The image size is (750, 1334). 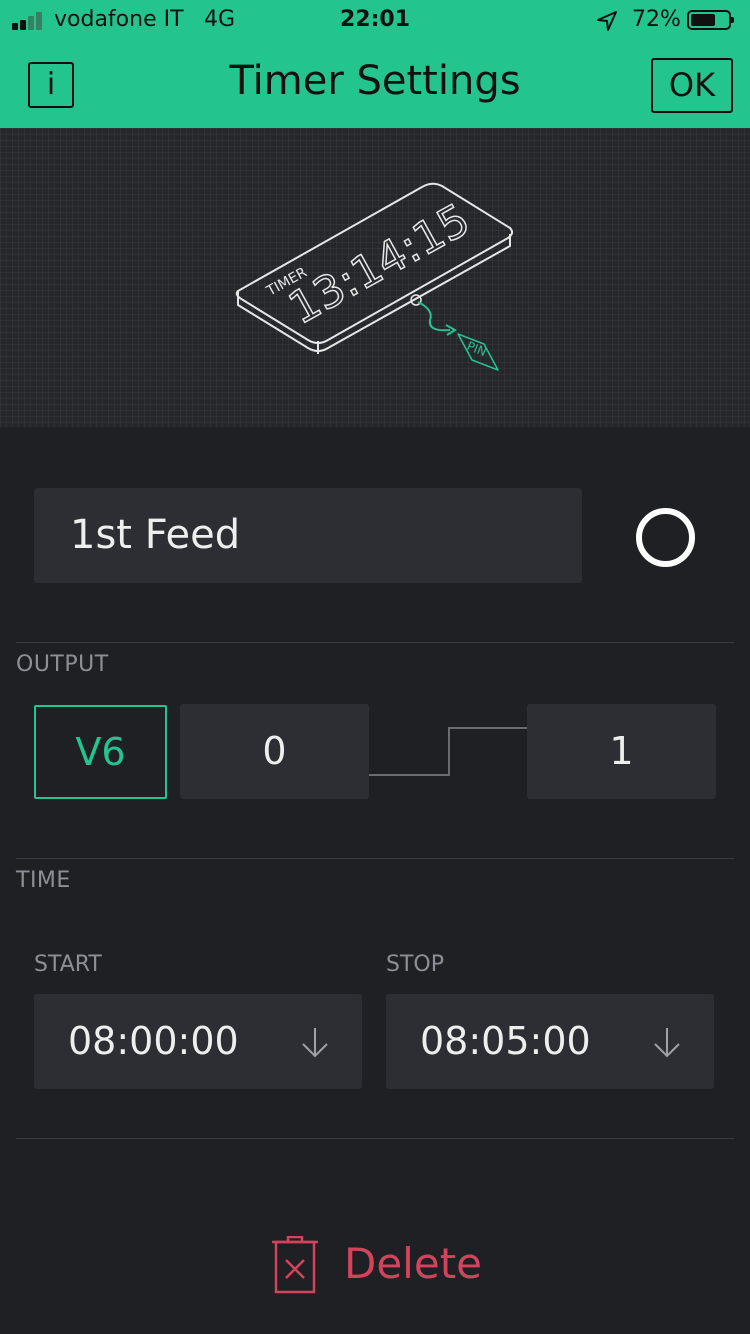 What do you see at coordinates (295, 1265) in the screenshot?
I see `trash-icon` at bounding box center [295, 1265].